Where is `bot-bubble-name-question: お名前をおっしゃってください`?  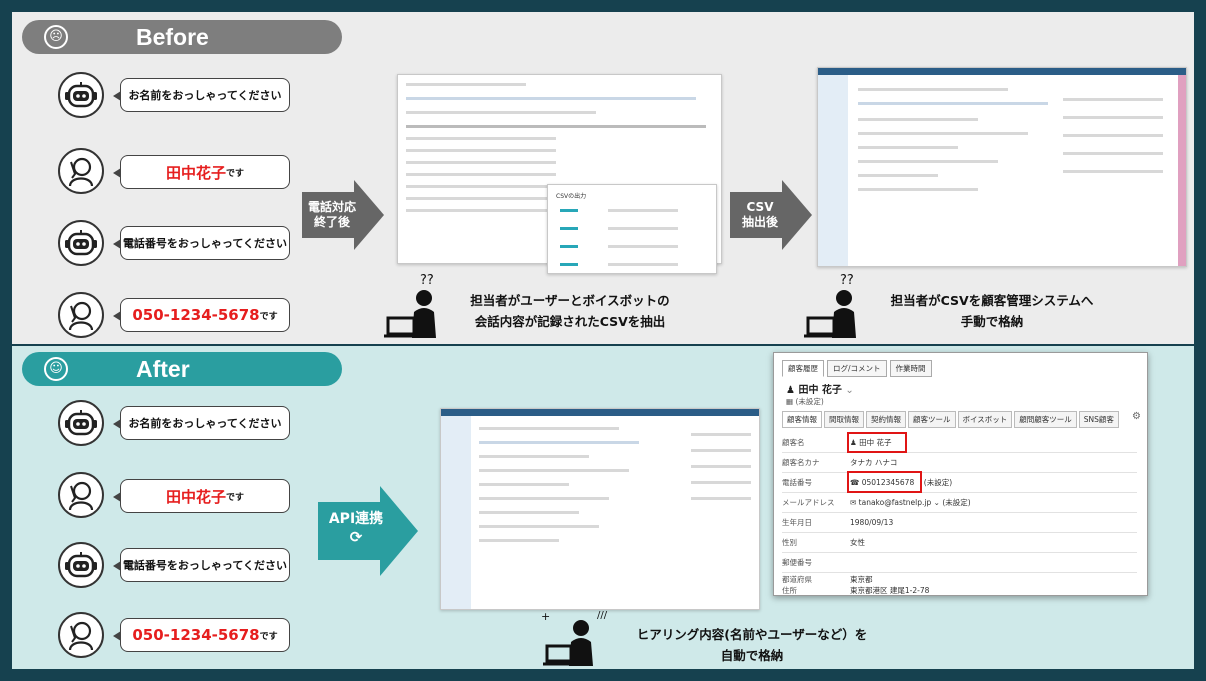
bot-bubble-name-question: お名前をおっしゃってください is located at coordinates (201, 423).